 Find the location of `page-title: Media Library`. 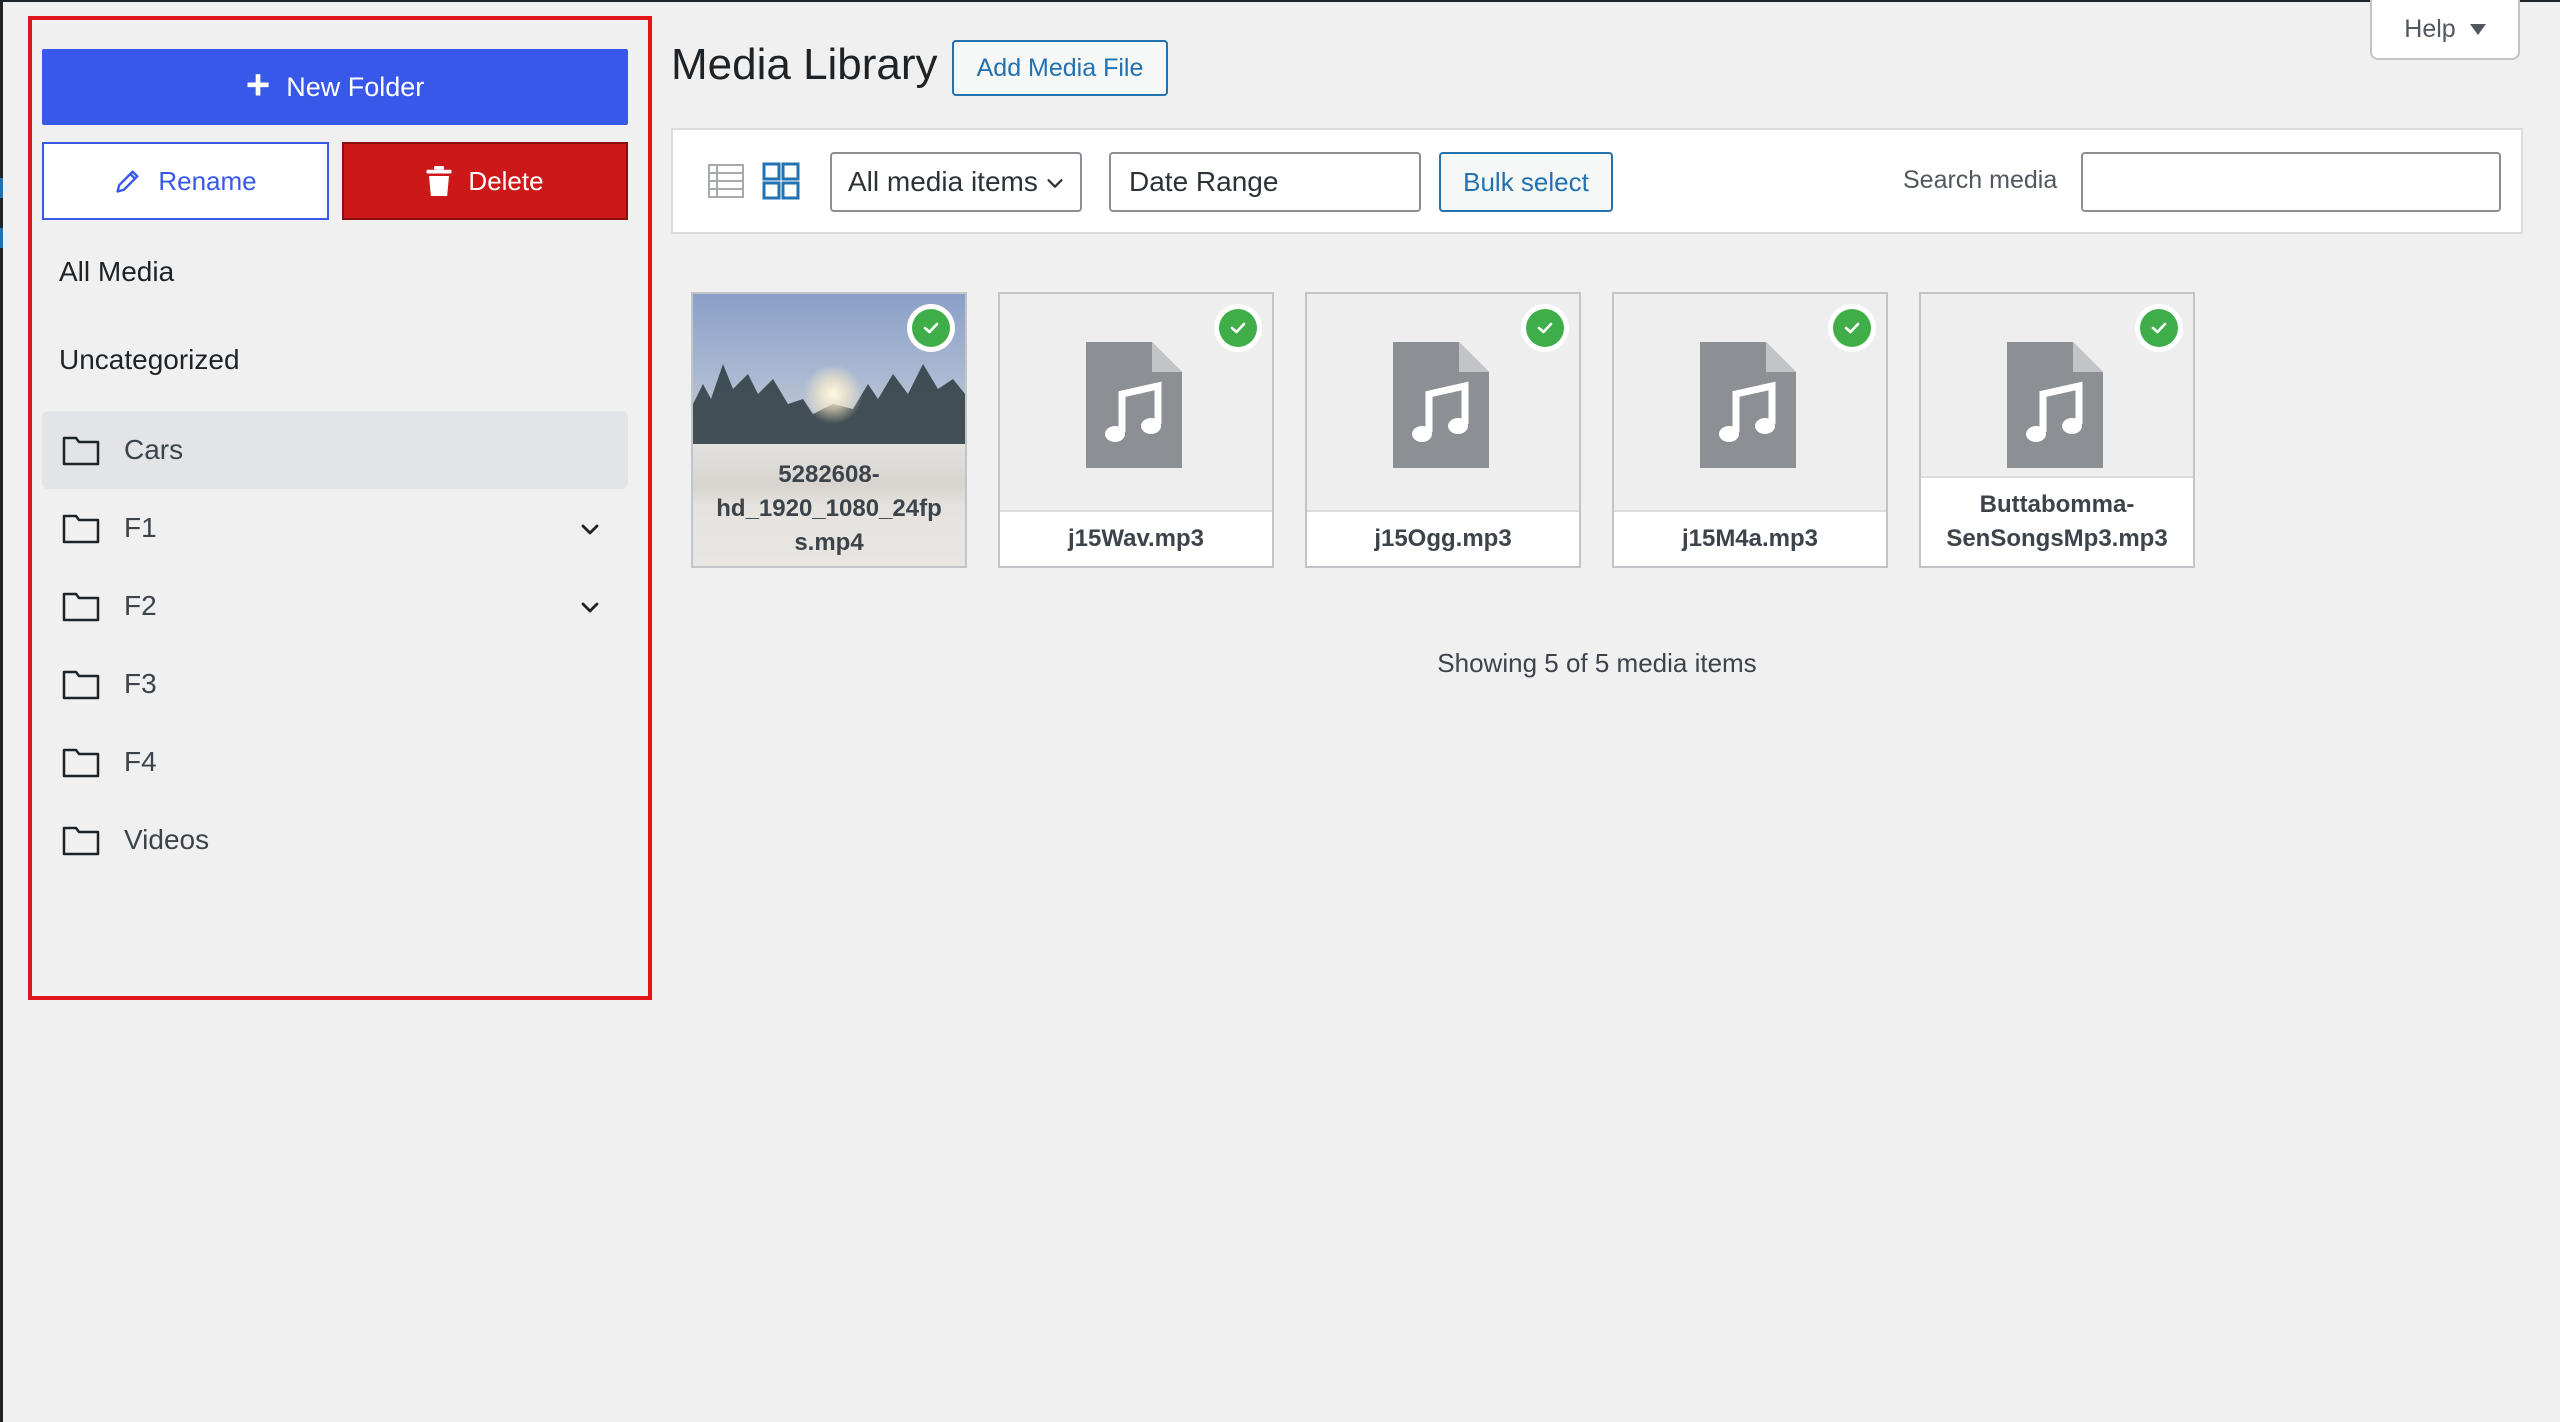

page-title: Media Library is located at coordinates (804, 64).